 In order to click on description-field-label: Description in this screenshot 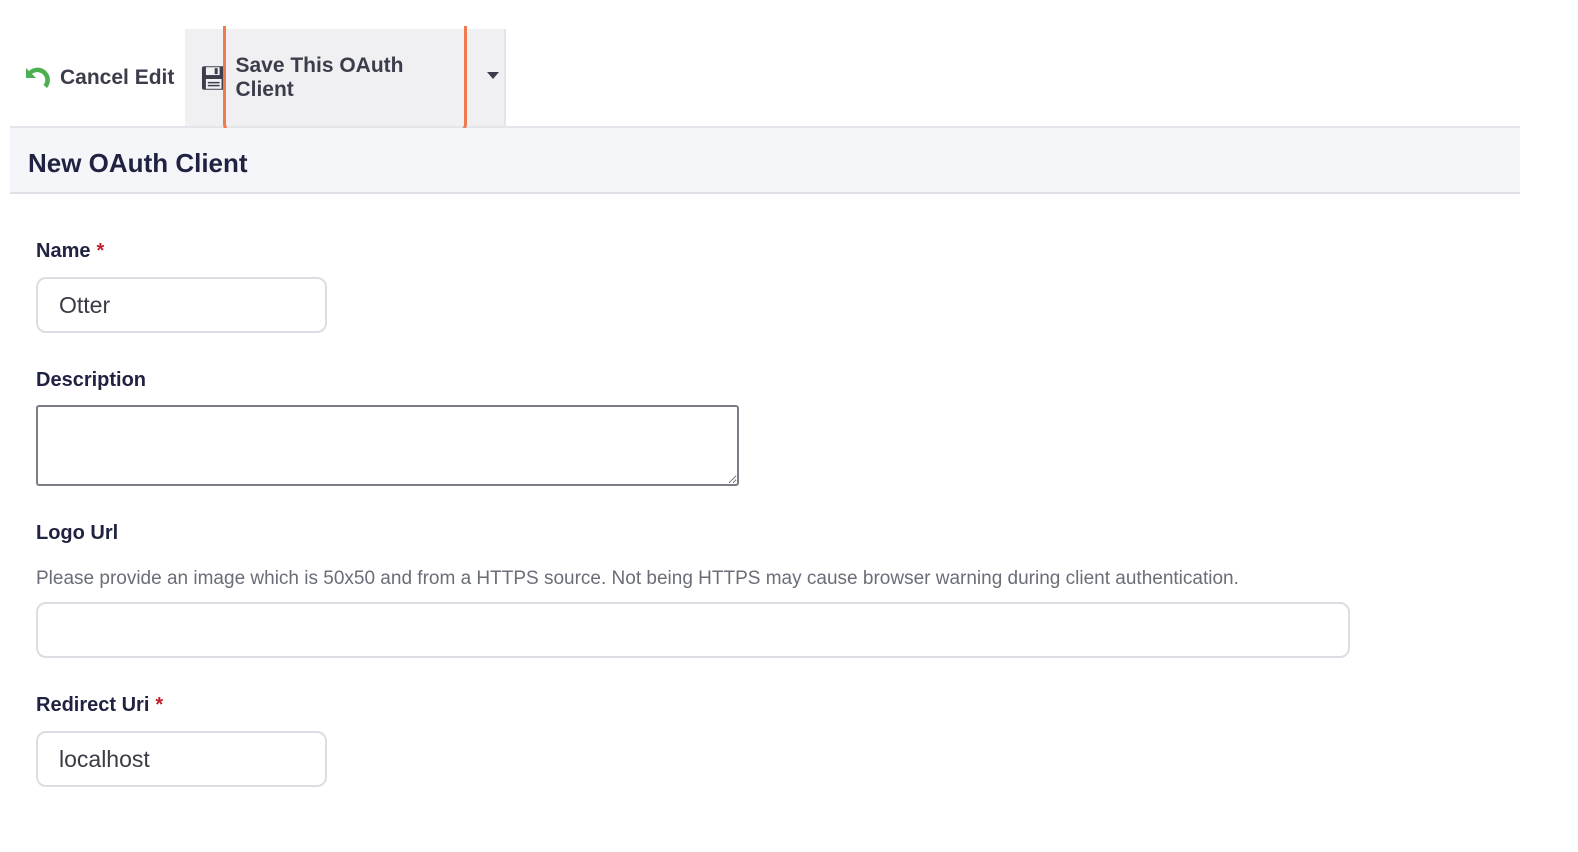, I will do `click(91, 380)`.